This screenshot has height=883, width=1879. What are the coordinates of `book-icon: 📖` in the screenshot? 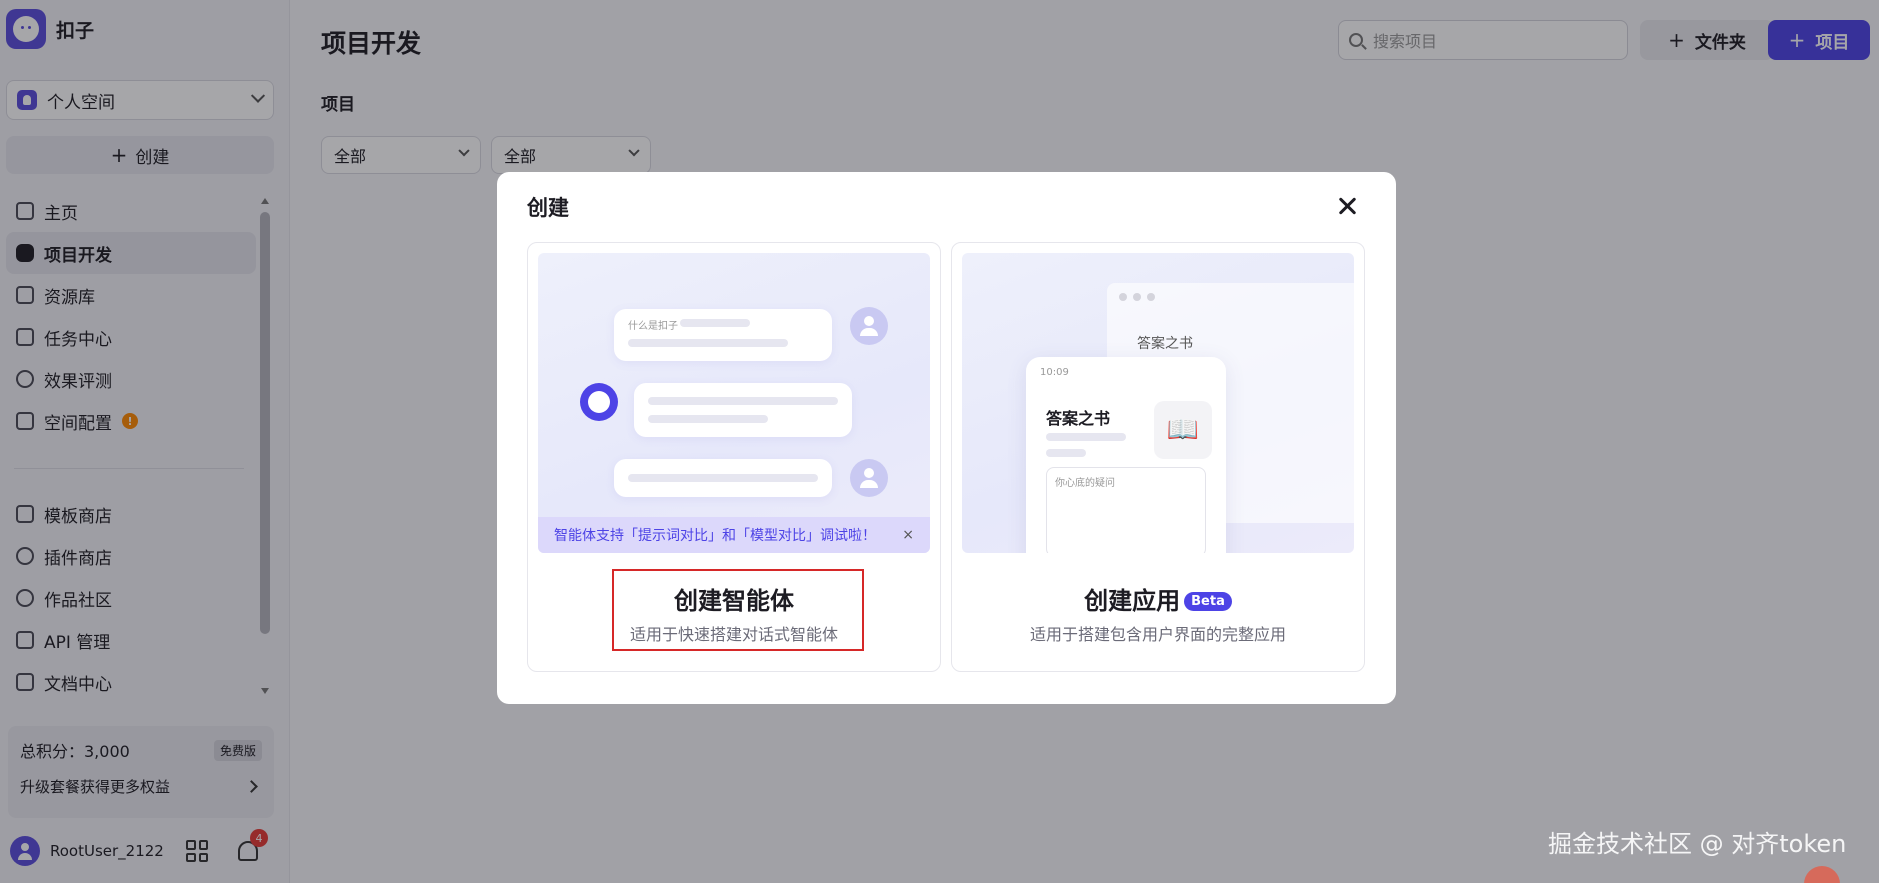 It's located at (1183, 430).